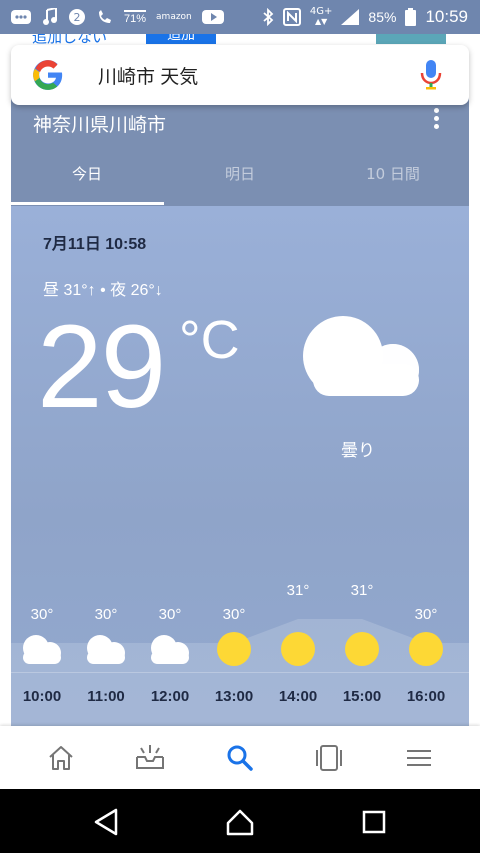 The width and height of the screenshot is (480, 853). I want to click on hourly-divider, so click(240, 672).